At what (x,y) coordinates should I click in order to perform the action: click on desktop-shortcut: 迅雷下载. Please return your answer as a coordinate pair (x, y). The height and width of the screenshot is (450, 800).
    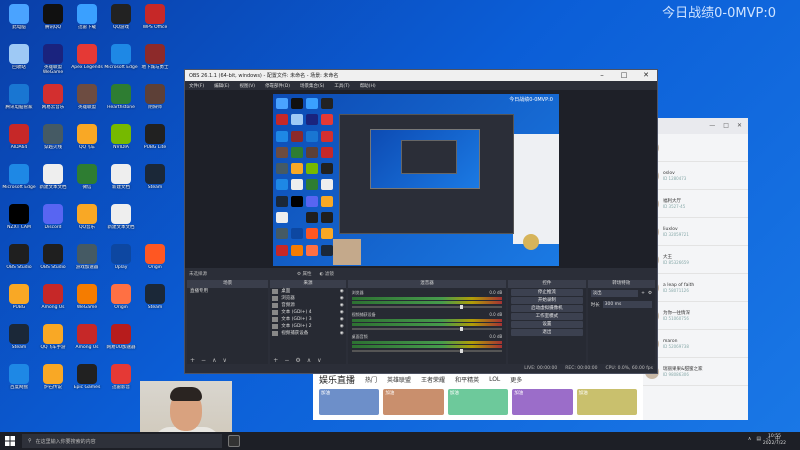
    Looking at the image, I should click on (87, 23).